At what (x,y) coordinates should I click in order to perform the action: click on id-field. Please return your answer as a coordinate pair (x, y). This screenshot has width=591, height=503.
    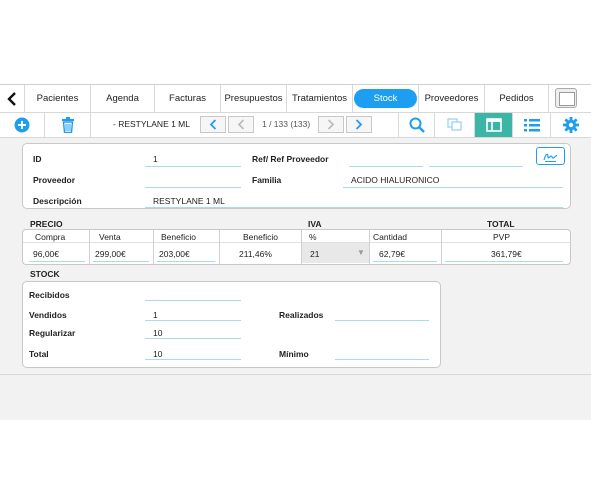
    Looking at the image, I should click on (193, 166).